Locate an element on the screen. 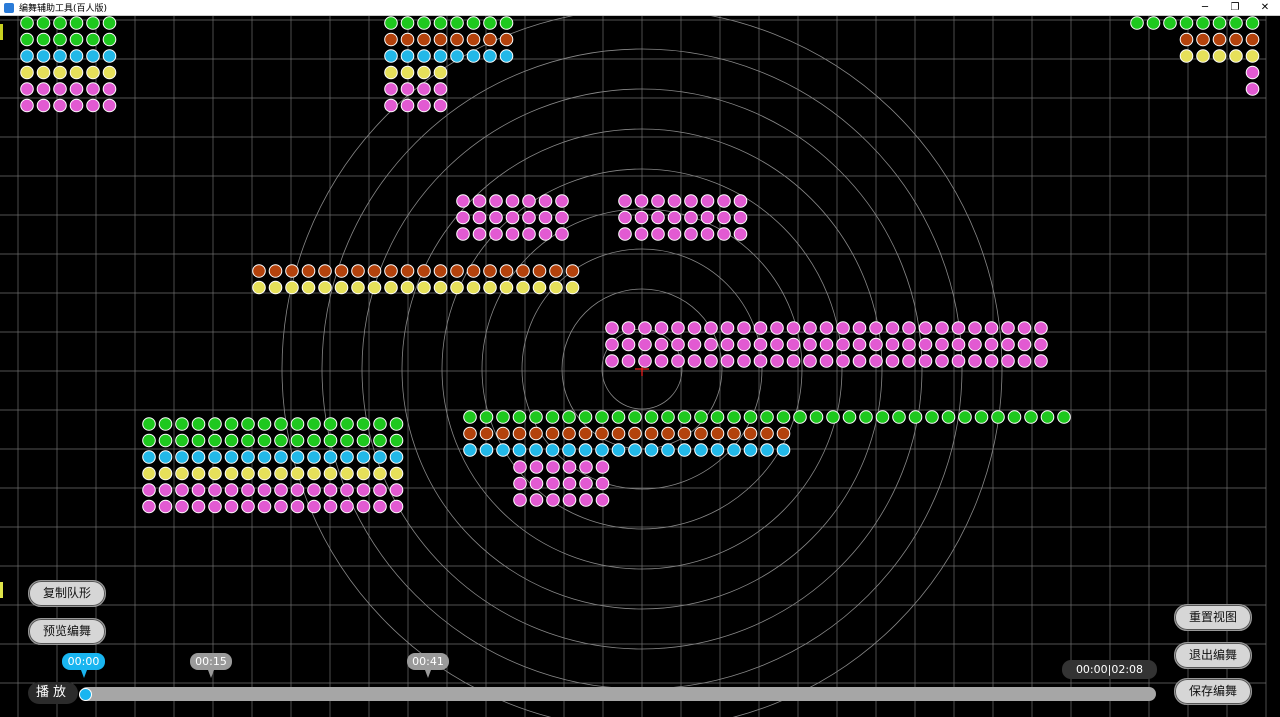  timeline-track is located at coordinates (618, 694).